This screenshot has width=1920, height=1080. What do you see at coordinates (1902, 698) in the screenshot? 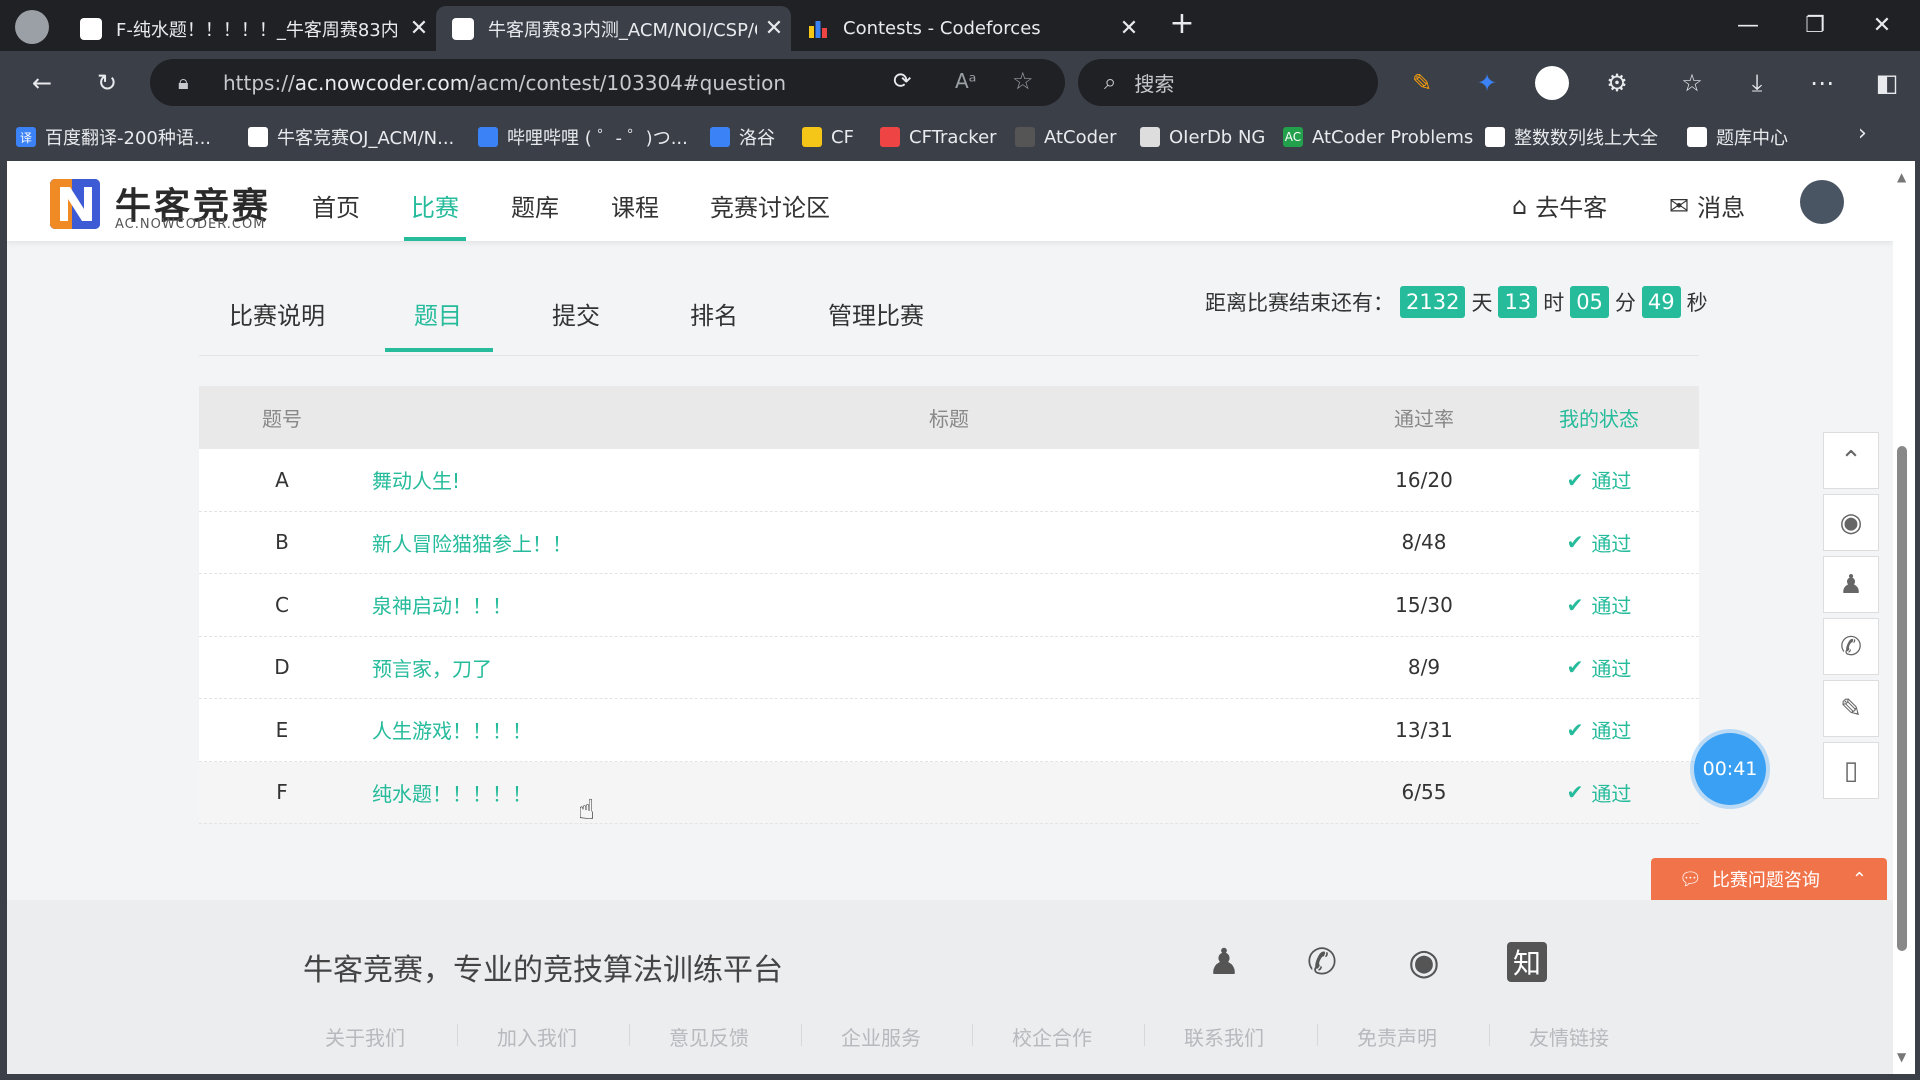
I see `scrollbar-thumb` at bounding box center [1902, 698].